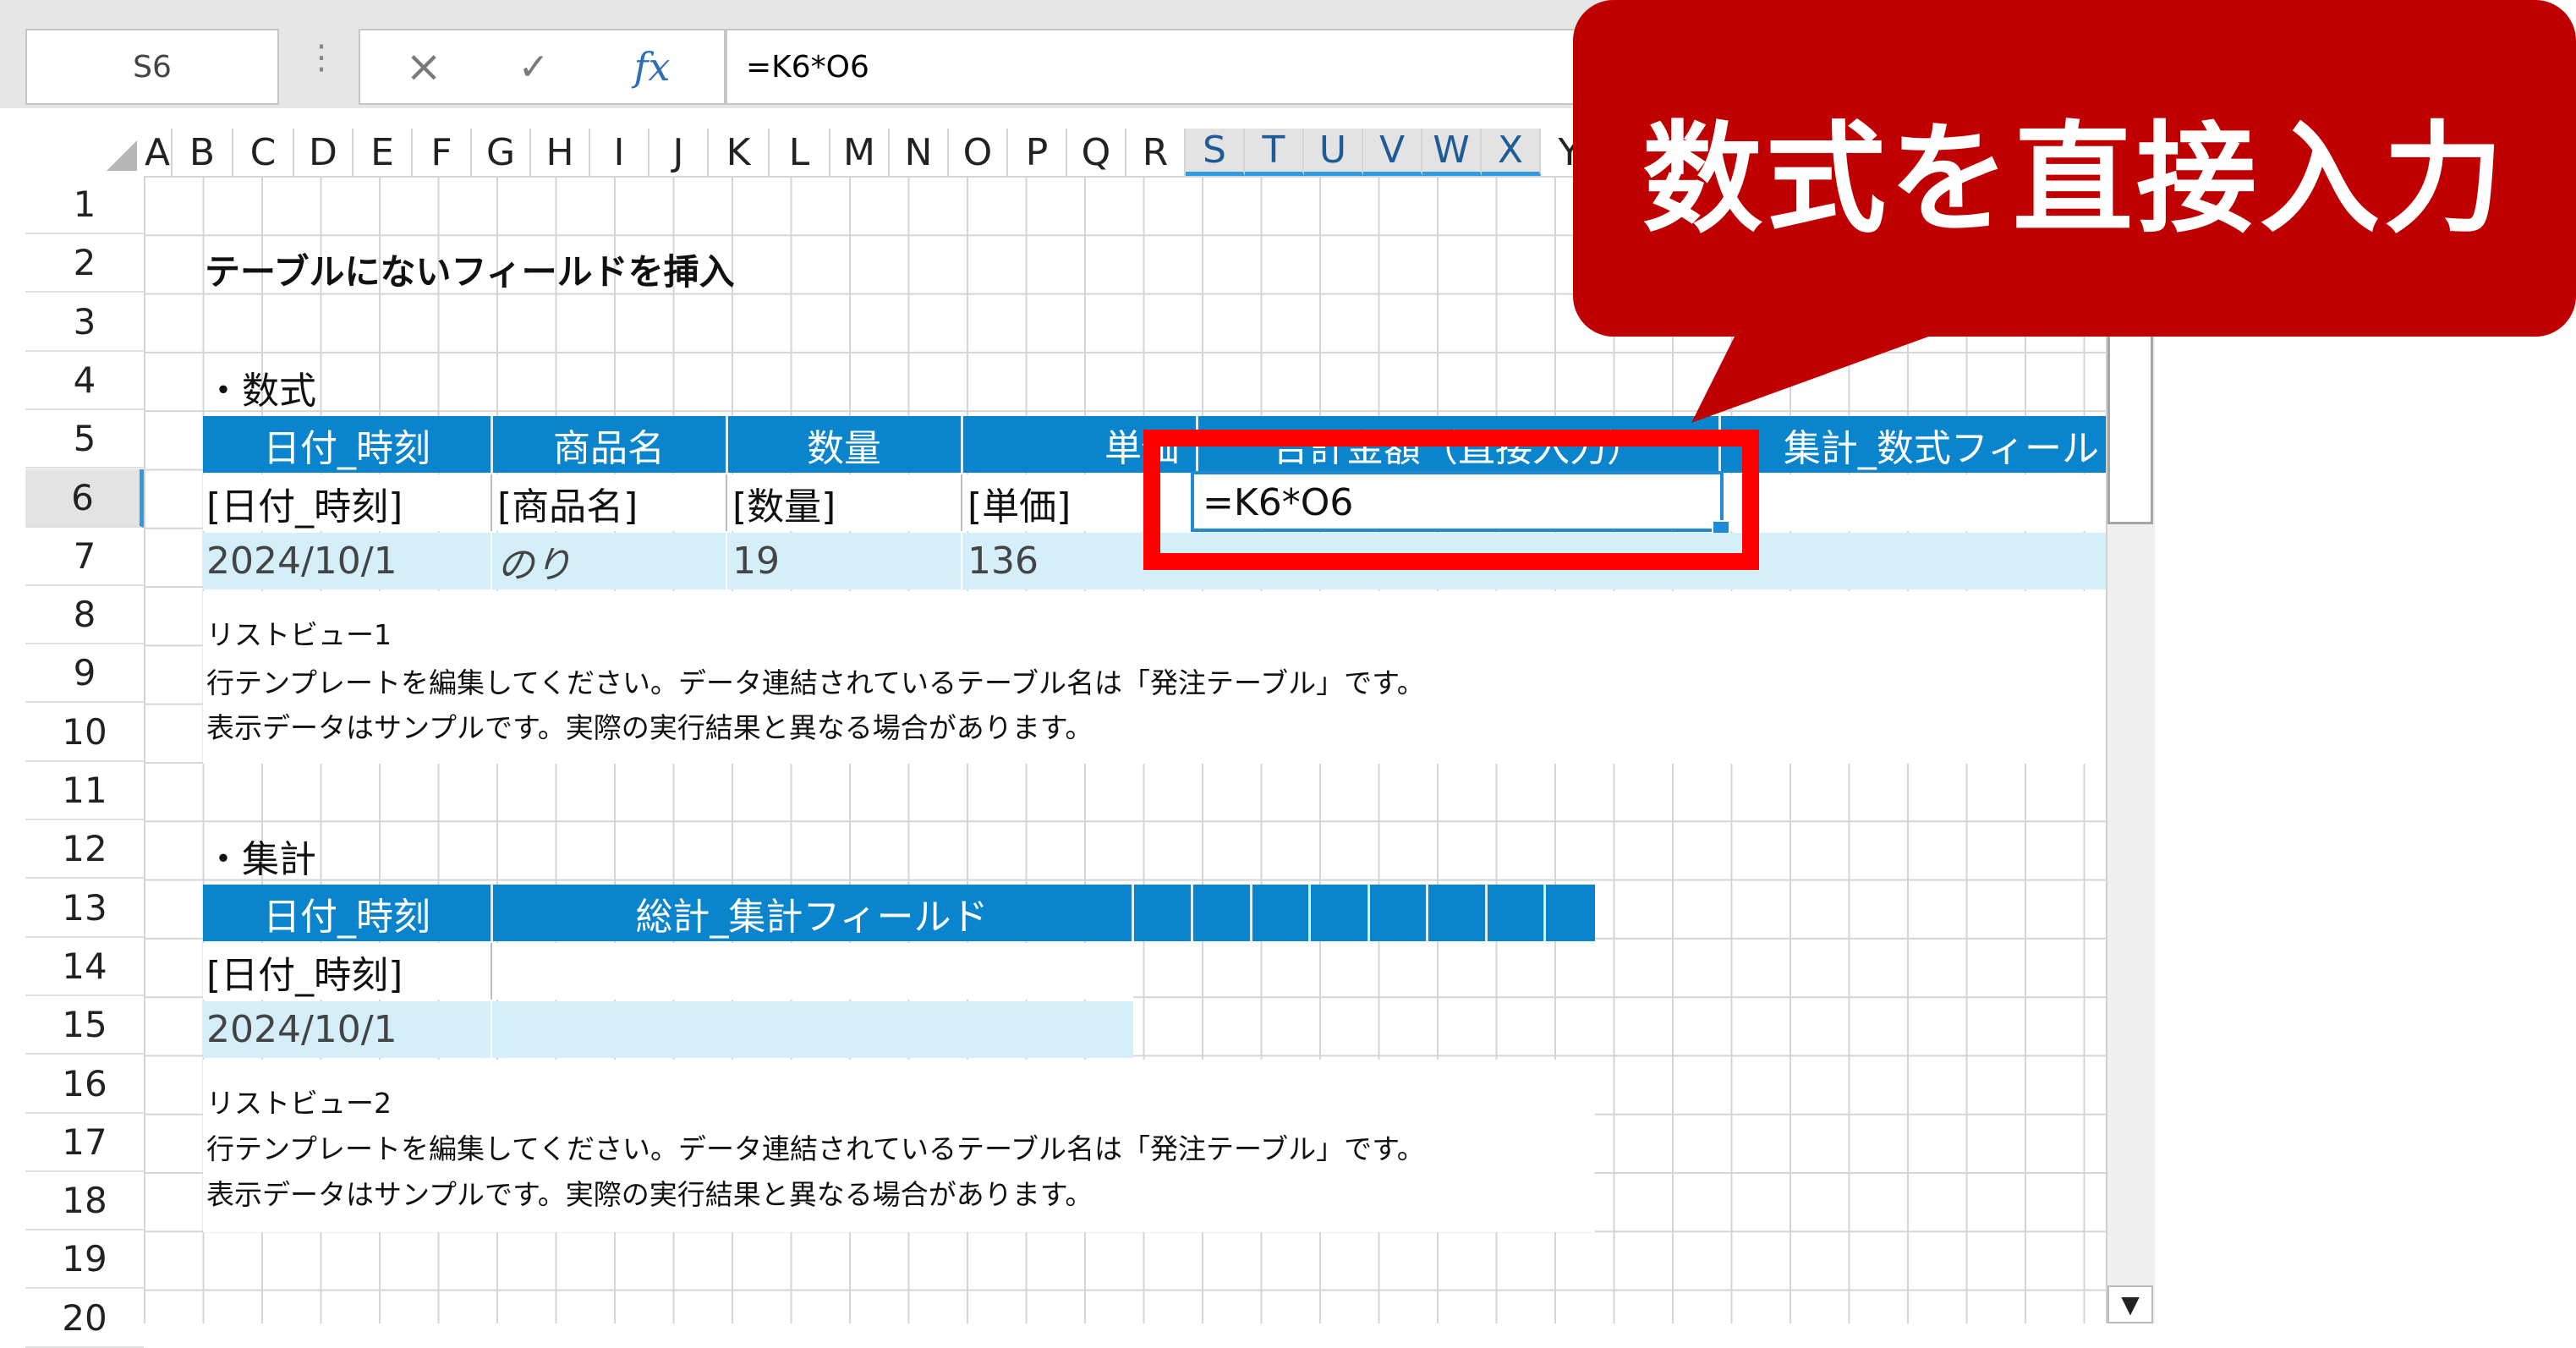  What do you see at coordinates (84, 323) in the screenshot?
I see `row-header-3: 3` at bounding box center [84, 323].